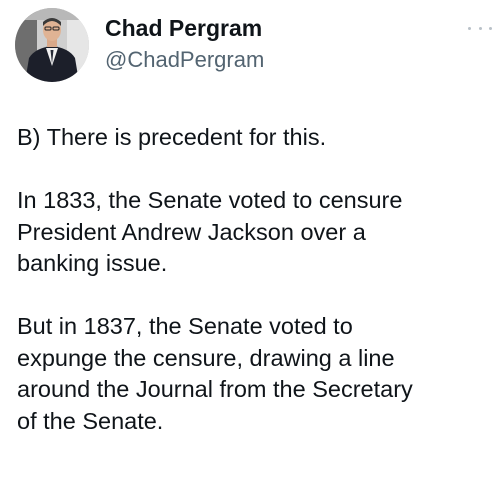  I want to click on author-avatar, so click(52, 45).